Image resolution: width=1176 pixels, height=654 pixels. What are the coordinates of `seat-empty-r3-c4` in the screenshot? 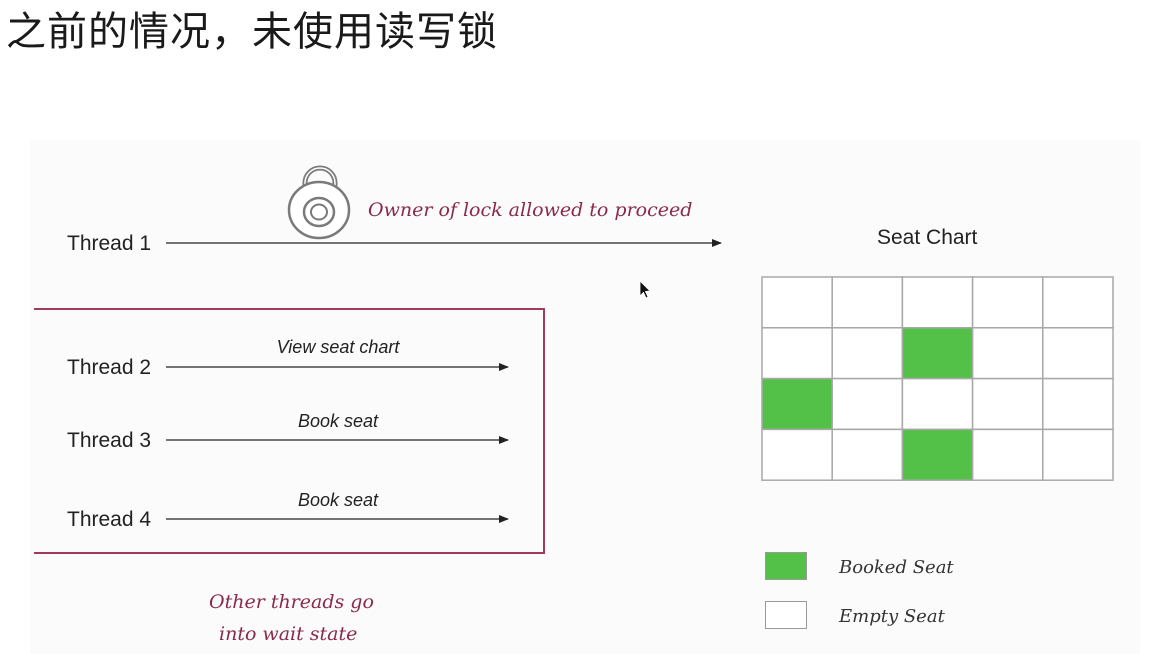 It's located at (1078, 454).